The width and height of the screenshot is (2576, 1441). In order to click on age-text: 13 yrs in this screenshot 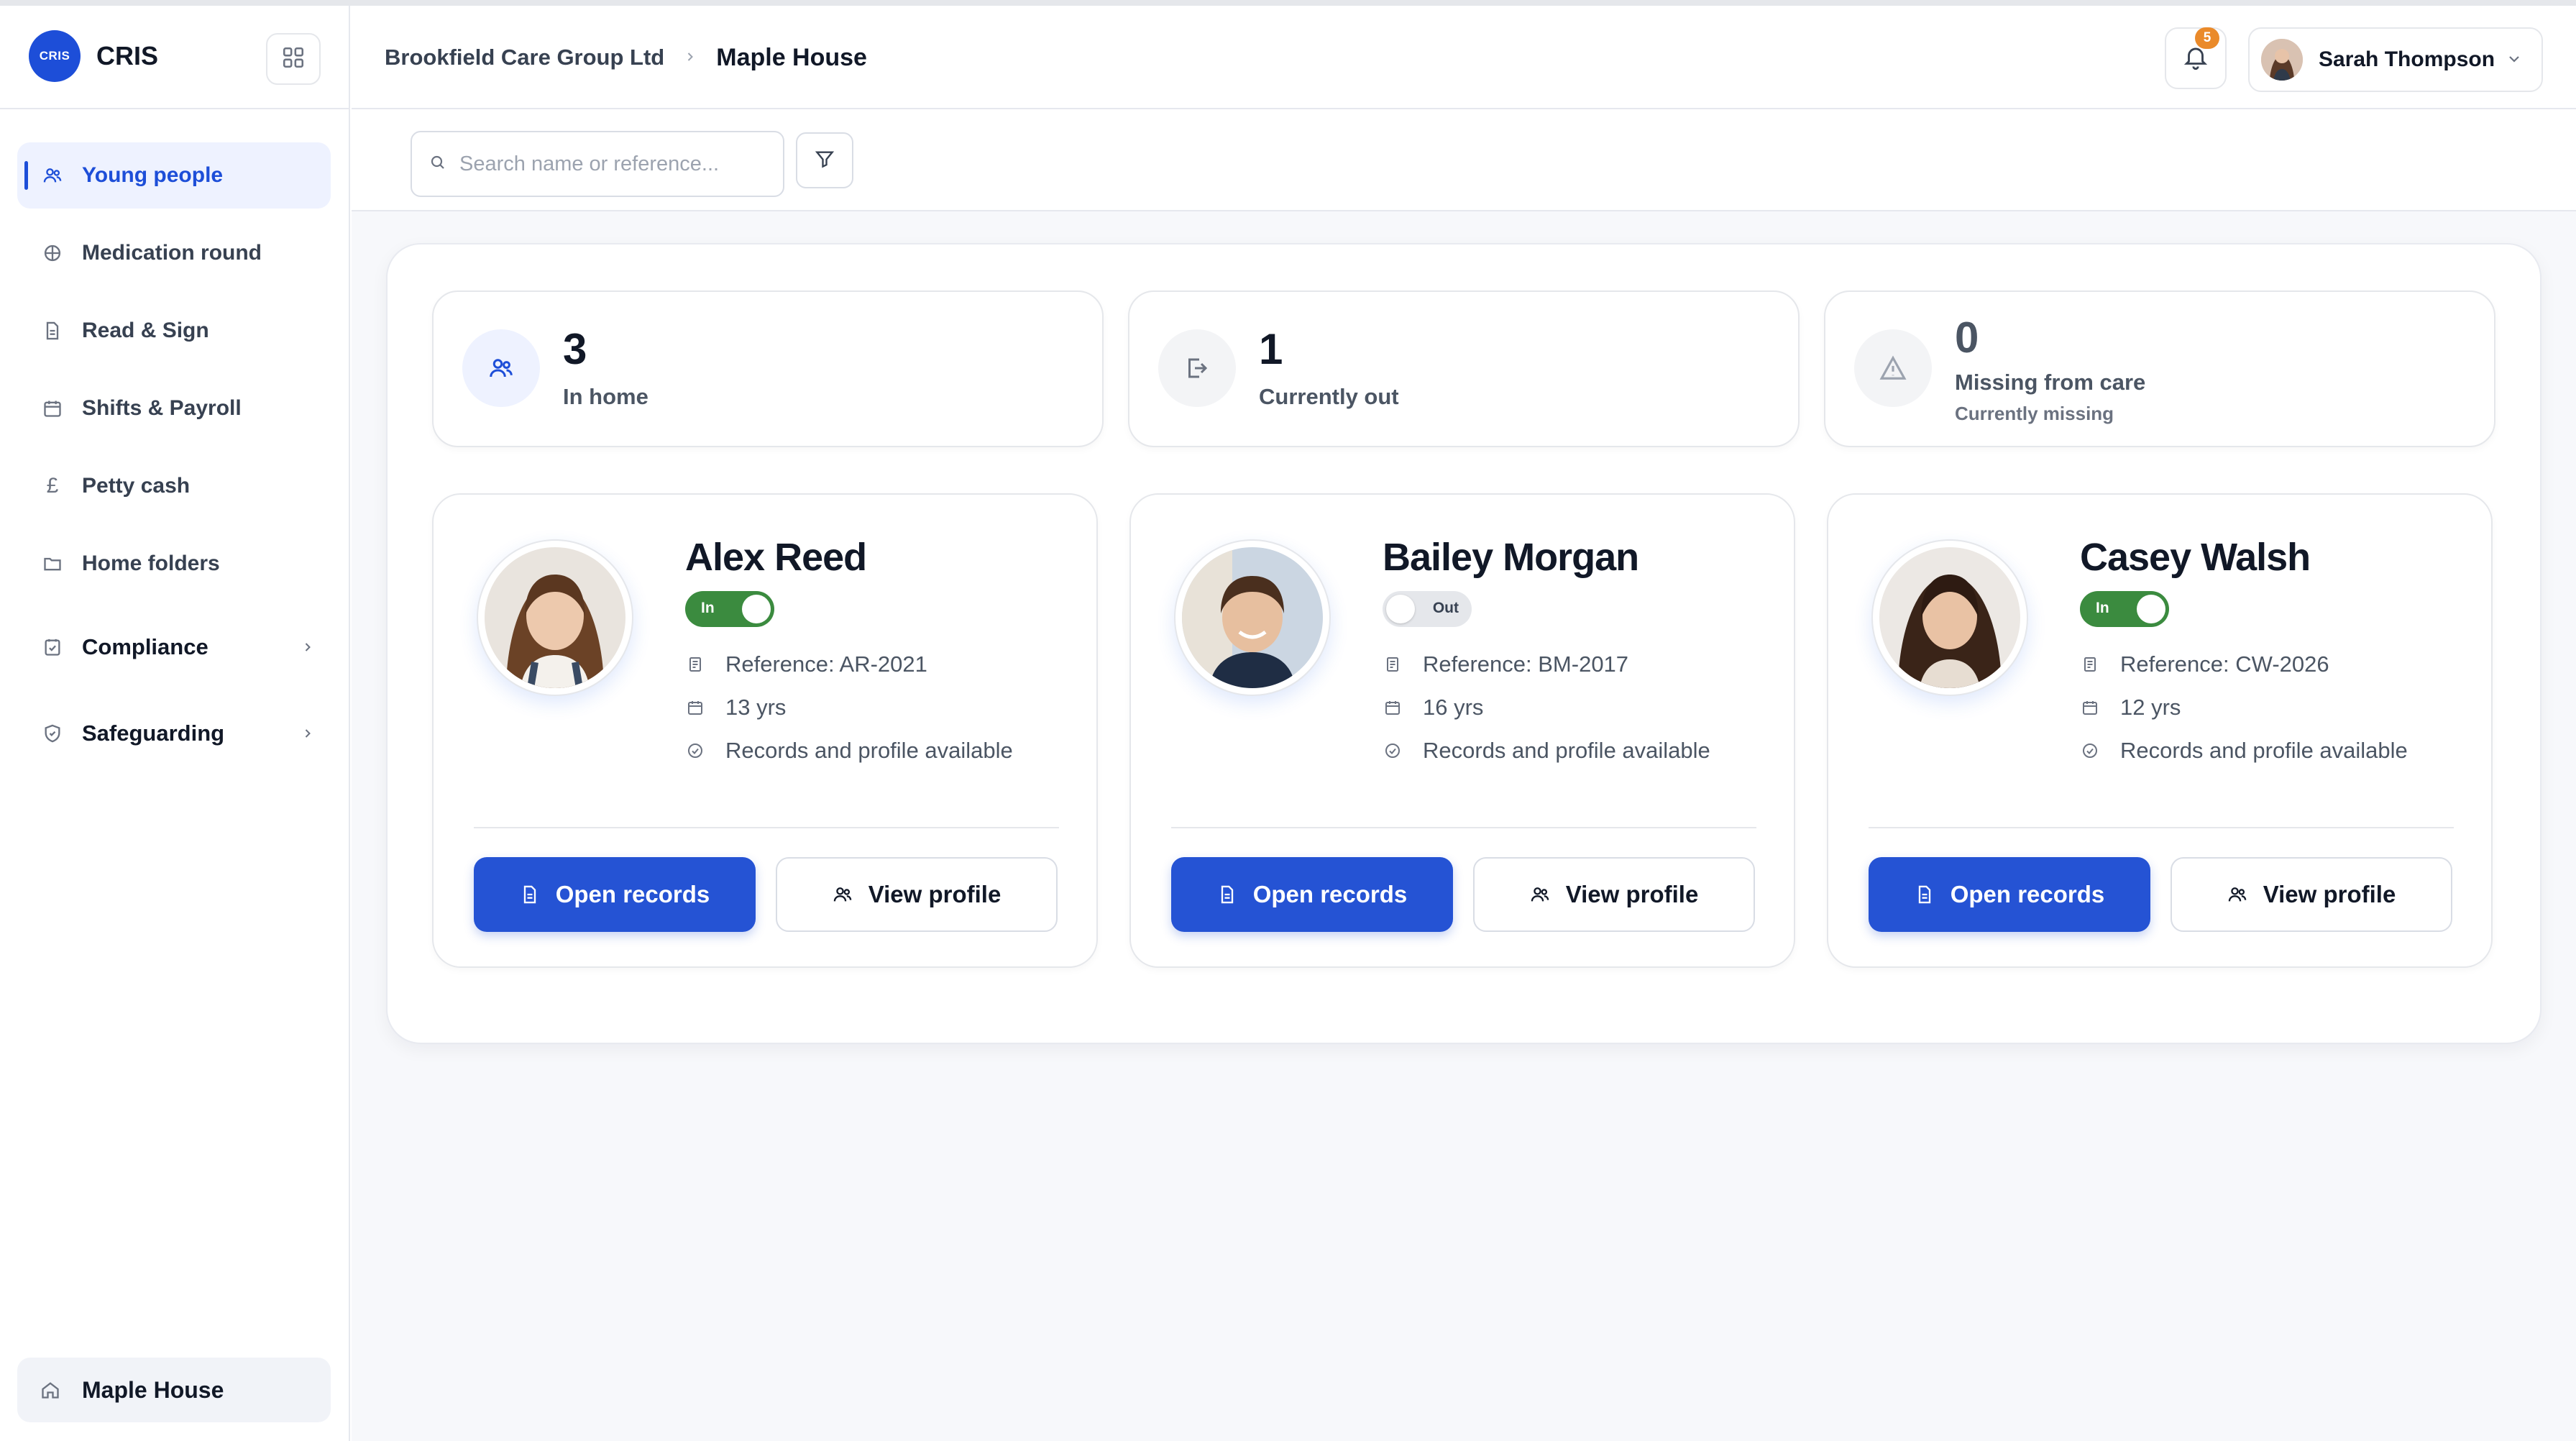, I will do `click(756, 707)`.